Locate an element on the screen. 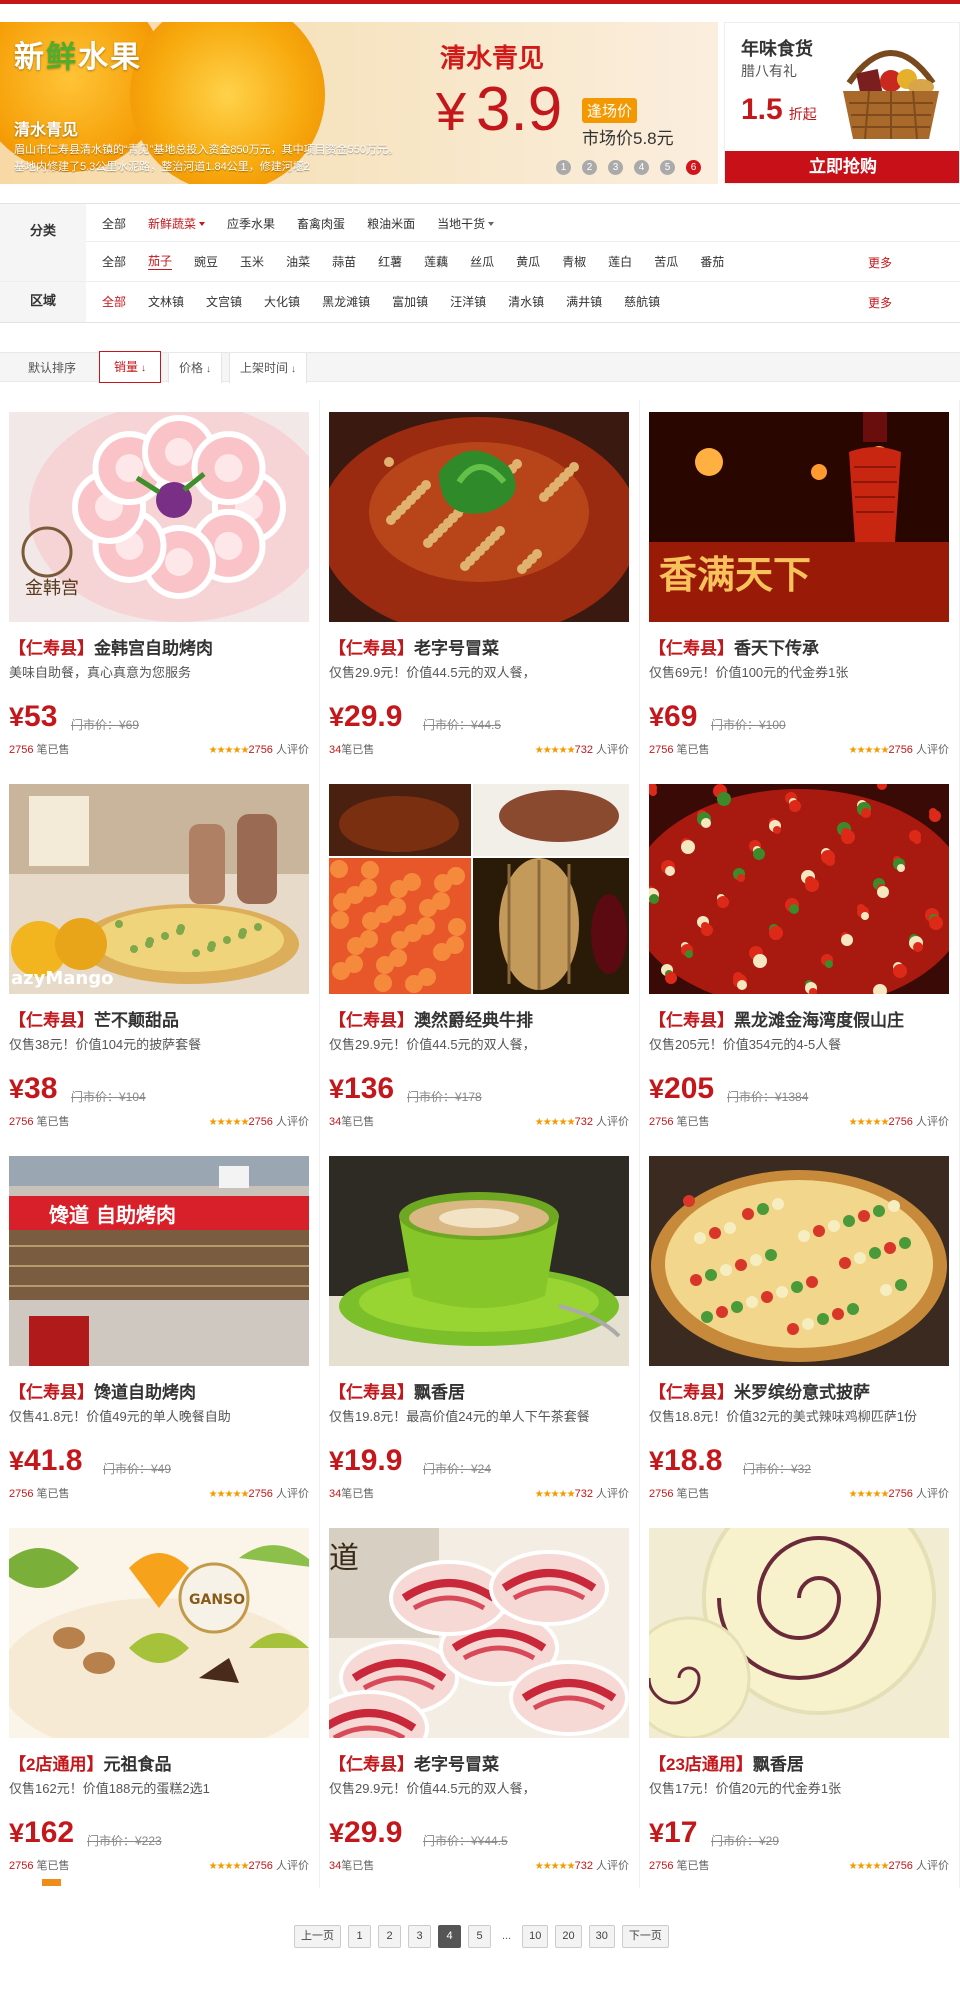 Image resolution: width=960 pixels, height=2008 pixels. page-button: 4 is located at coordinates (449, 1936).